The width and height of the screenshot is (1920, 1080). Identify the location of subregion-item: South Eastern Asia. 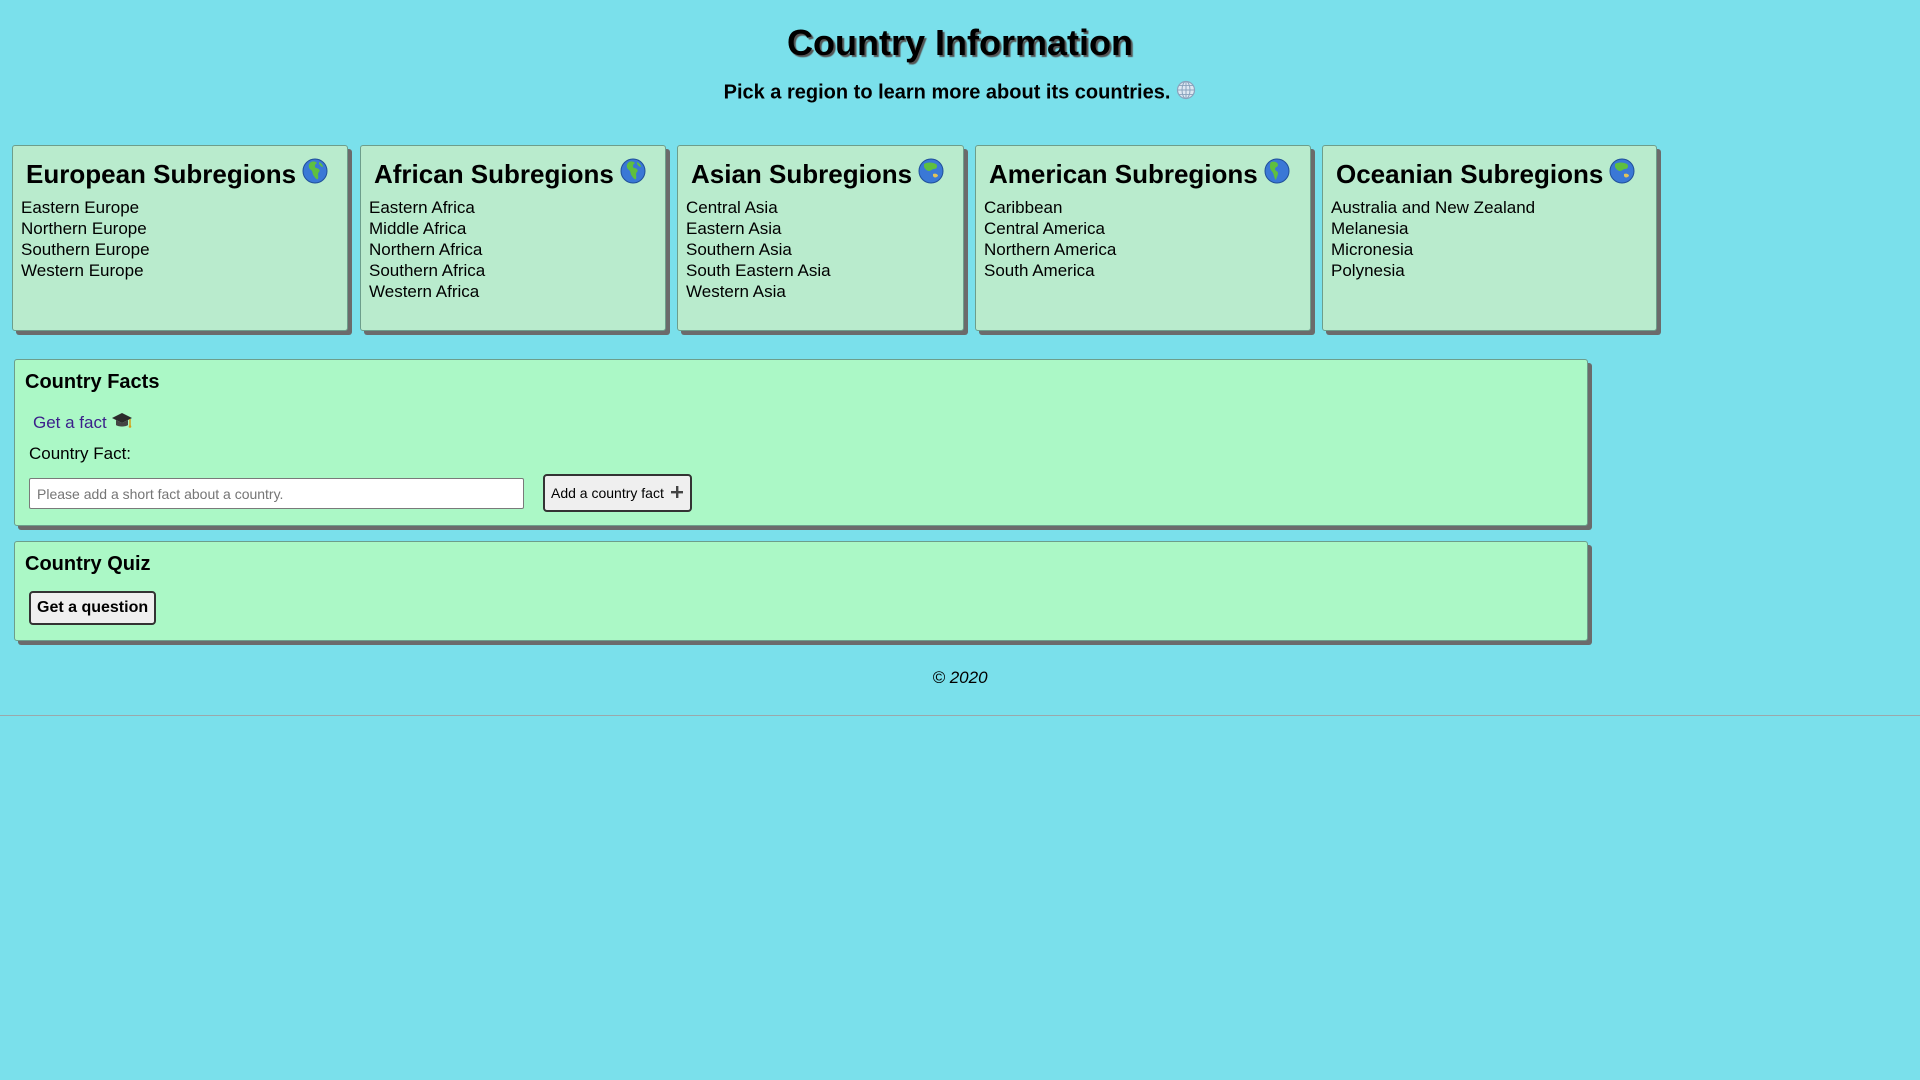
(820, 270).